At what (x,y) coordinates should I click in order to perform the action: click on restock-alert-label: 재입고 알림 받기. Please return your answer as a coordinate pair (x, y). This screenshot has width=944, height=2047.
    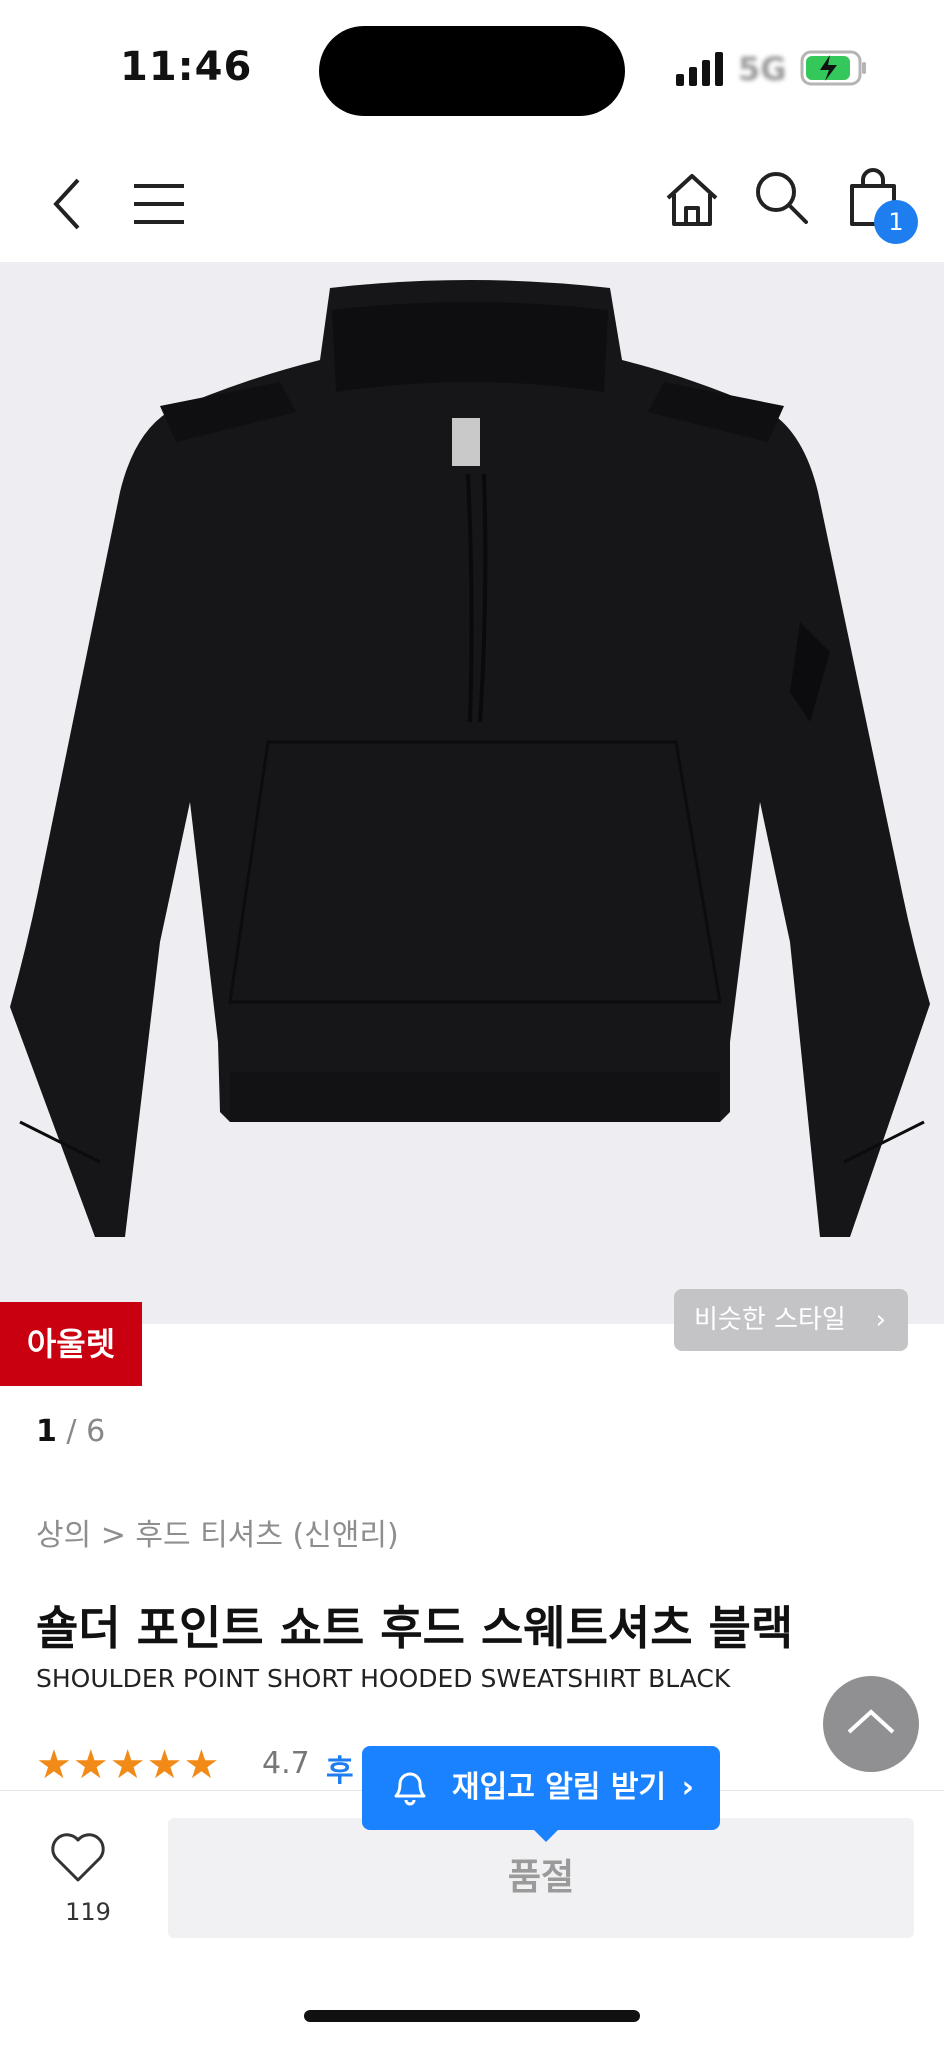
    Looking at the image, I should click on (559, 1787).